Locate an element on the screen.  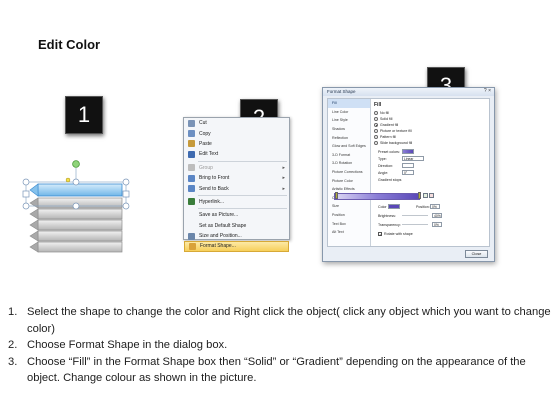
category-3-d-format: 3-D Format is located at coordinates (349, 155).